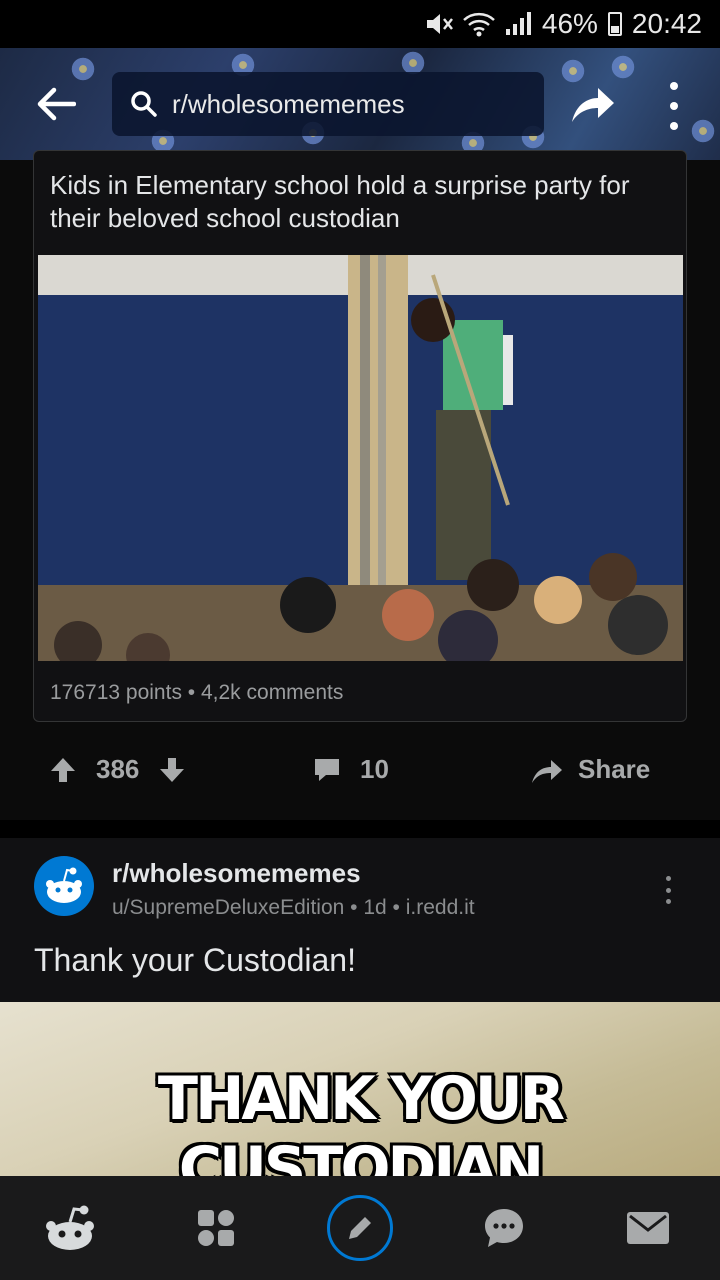 Image resolution: width=720 pixels, height=1280 pixels. I want to click on upvote-icon, so click(63, 770).